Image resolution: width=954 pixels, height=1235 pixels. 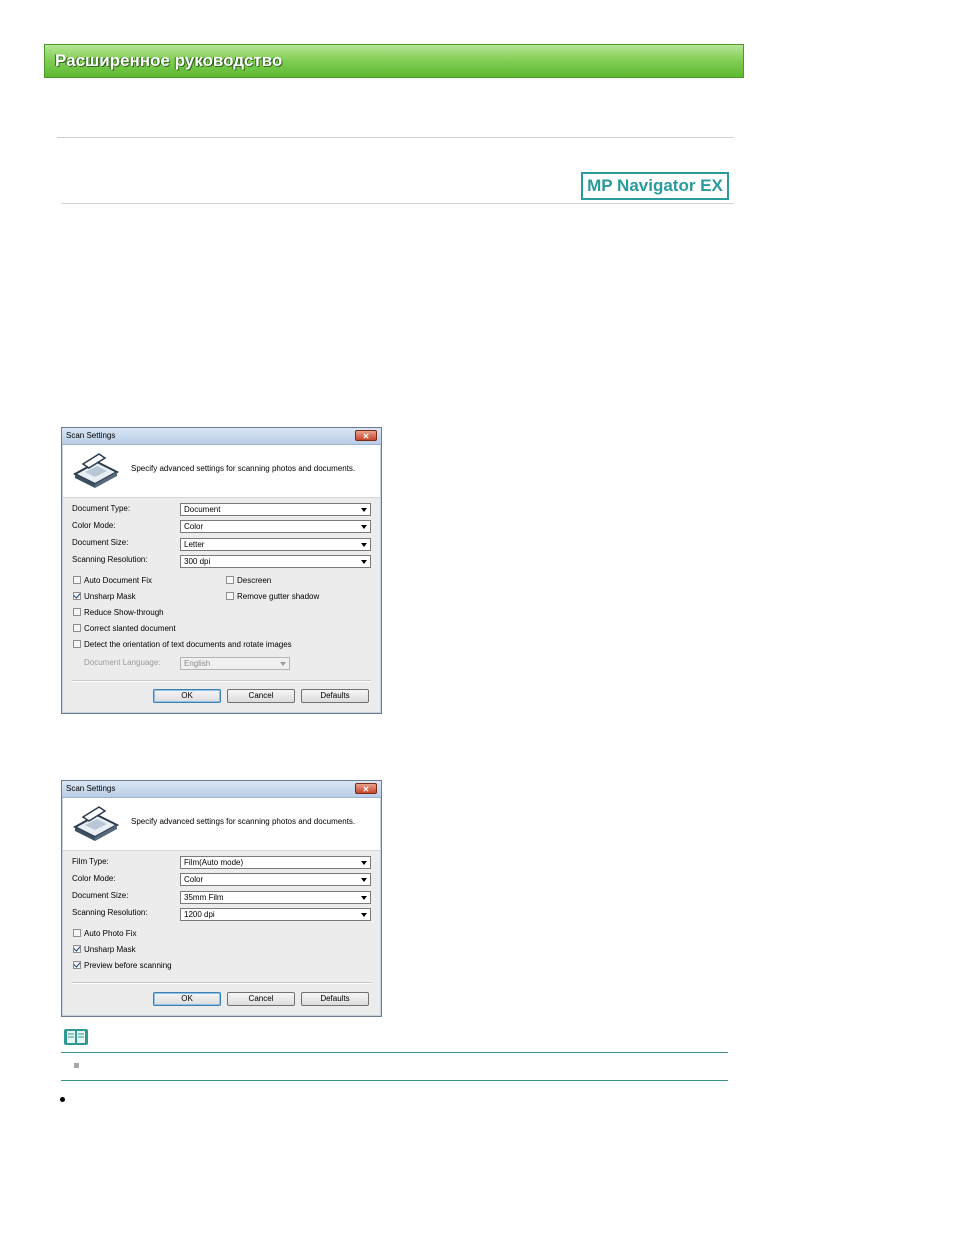 I want to click on film-type-value: Film(Auto mode), so click(x=214, y=862).